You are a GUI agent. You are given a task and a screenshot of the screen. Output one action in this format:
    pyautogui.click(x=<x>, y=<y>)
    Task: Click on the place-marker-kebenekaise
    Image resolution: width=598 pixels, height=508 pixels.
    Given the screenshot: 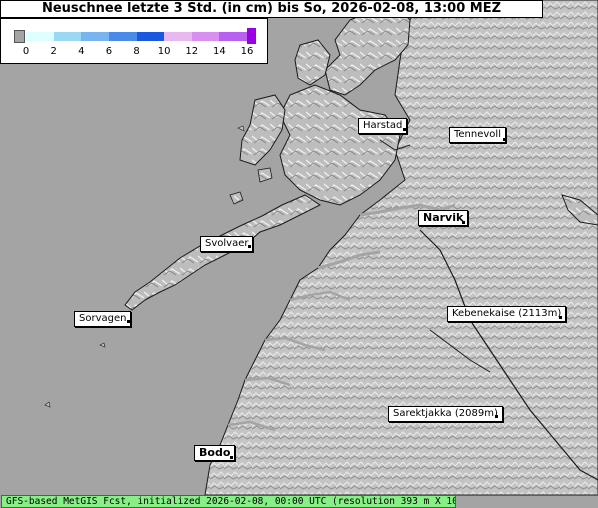 What is the action you would take?
    pyautogui.click(x=560, y=317)
    